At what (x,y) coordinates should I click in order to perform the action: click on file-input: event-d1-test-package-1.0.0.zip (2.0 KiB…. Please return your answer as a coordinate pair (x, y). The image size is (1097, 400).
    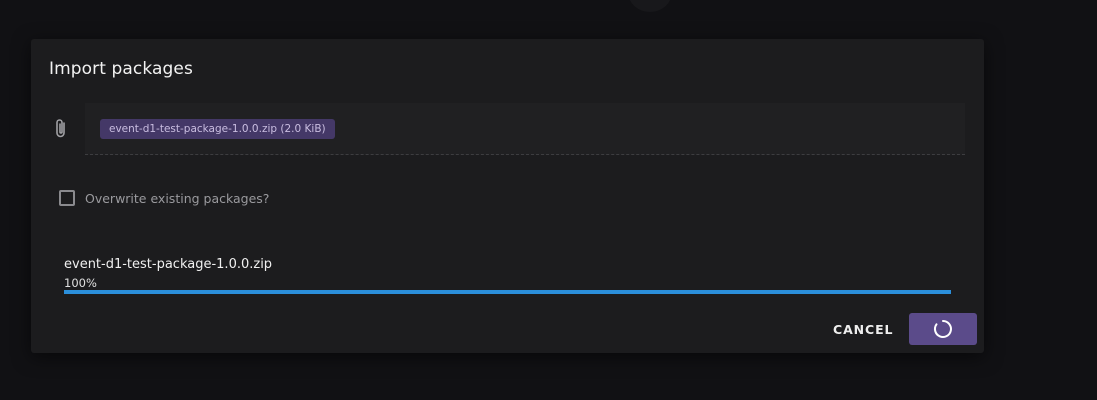
    Looking at the image, I should click on (525, 129).